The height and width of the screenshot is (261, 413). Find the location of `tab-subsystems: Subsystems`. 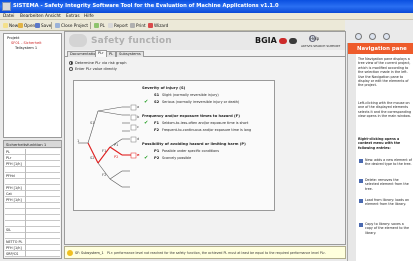

tab-subsystems: Subsystems is located at coordinates (130, 54).